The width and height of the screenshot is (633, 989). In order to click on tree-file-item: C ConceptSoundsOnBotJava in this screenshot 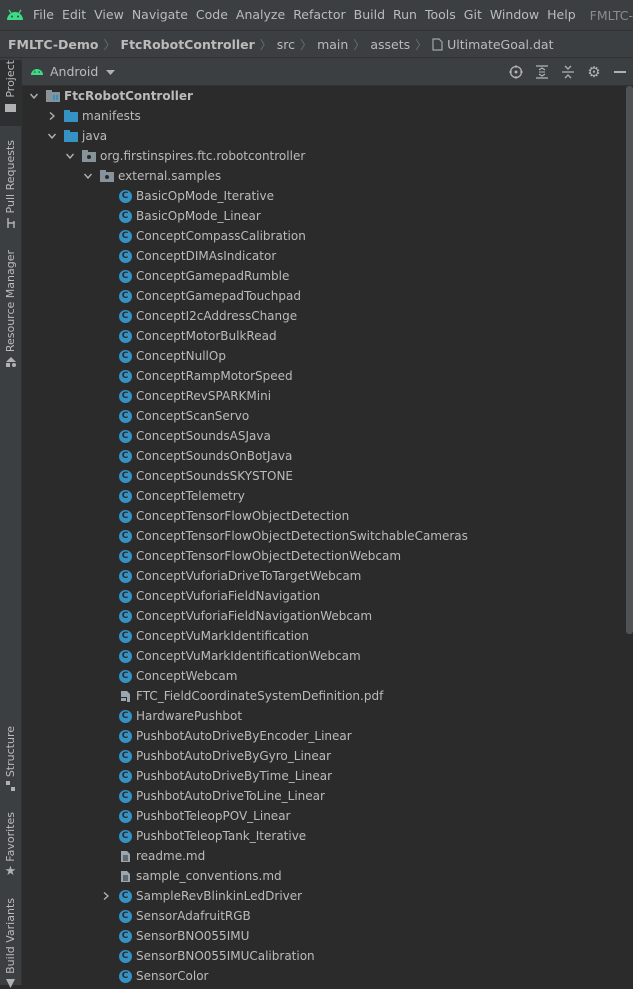, I will do `click(327, 456)`.